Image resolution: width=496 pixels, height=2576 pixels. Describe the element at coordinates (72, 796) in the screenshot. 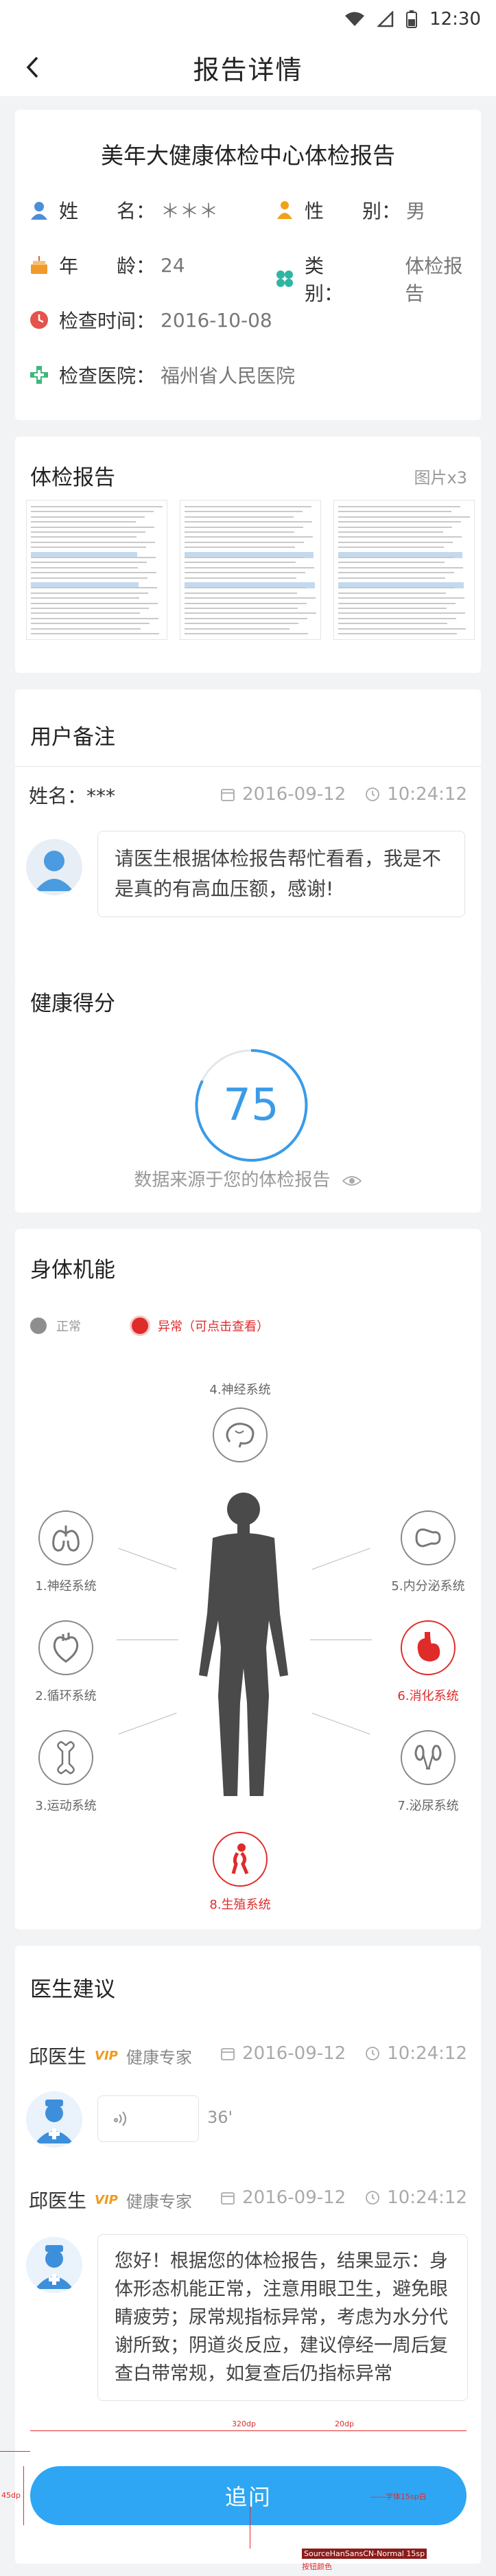

I see `remark-name: 姓名：***` at that location.